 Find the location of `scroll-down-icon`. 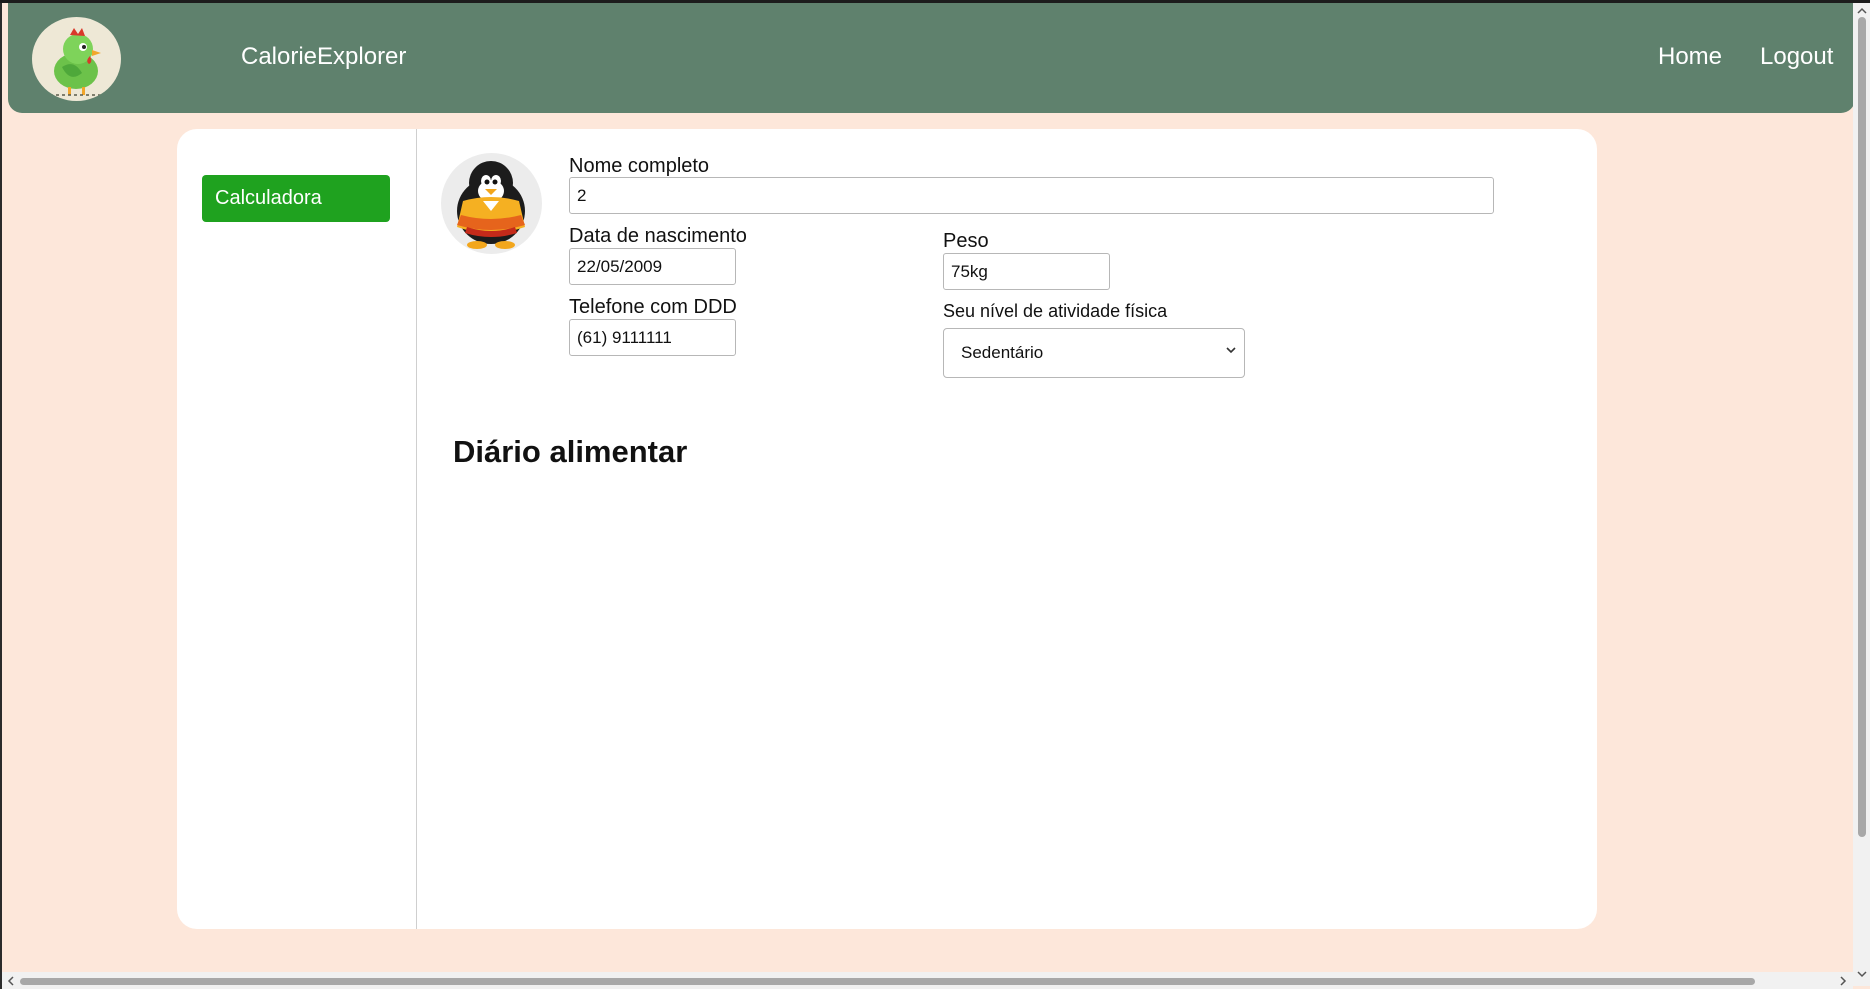

scroll-down-icon is located at coordinates (1862, 974).